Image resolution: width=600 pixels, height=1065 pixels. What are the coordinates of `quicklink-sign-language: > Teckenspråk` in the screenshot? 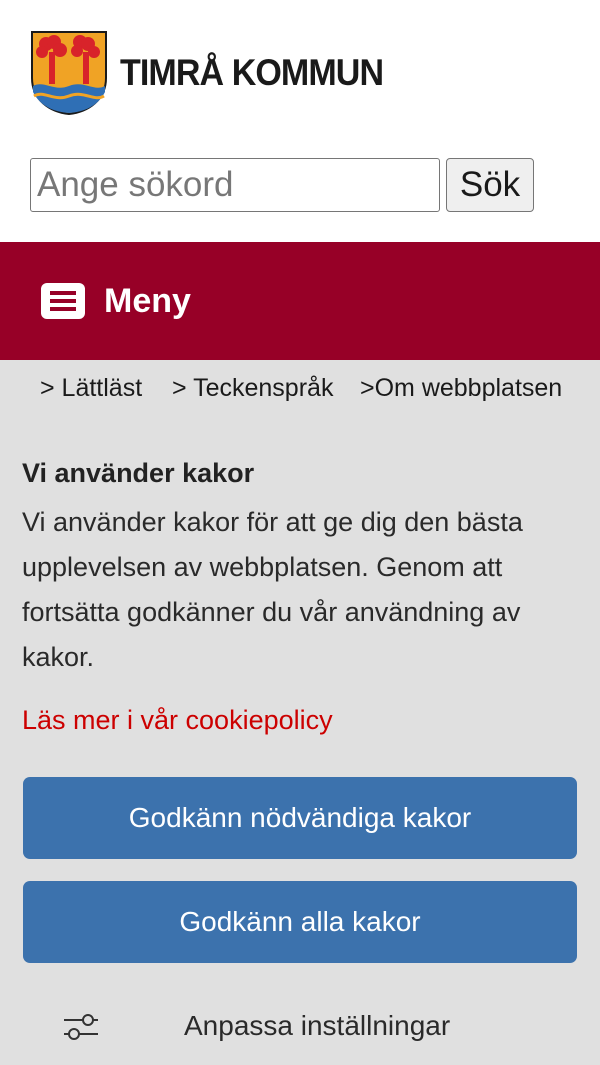 It's located at (252, 388).